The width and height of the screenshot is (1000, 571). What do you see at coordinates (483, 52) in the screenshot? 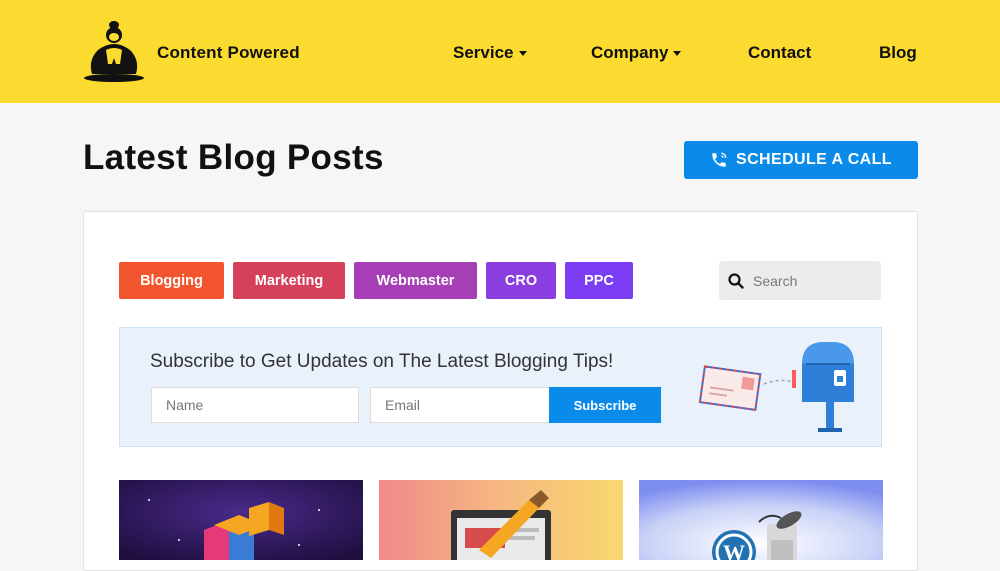
I see `nav-service-label: Service` at bounding box center [483, 52].